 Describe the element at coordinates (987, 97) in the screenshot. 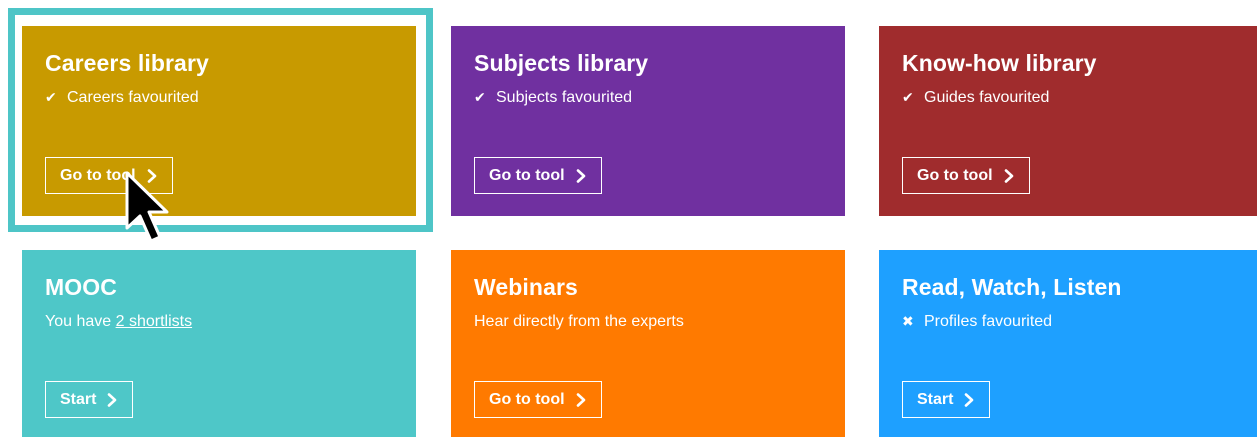

I see `tile-subtitle-text: Guides favourited` at that location.